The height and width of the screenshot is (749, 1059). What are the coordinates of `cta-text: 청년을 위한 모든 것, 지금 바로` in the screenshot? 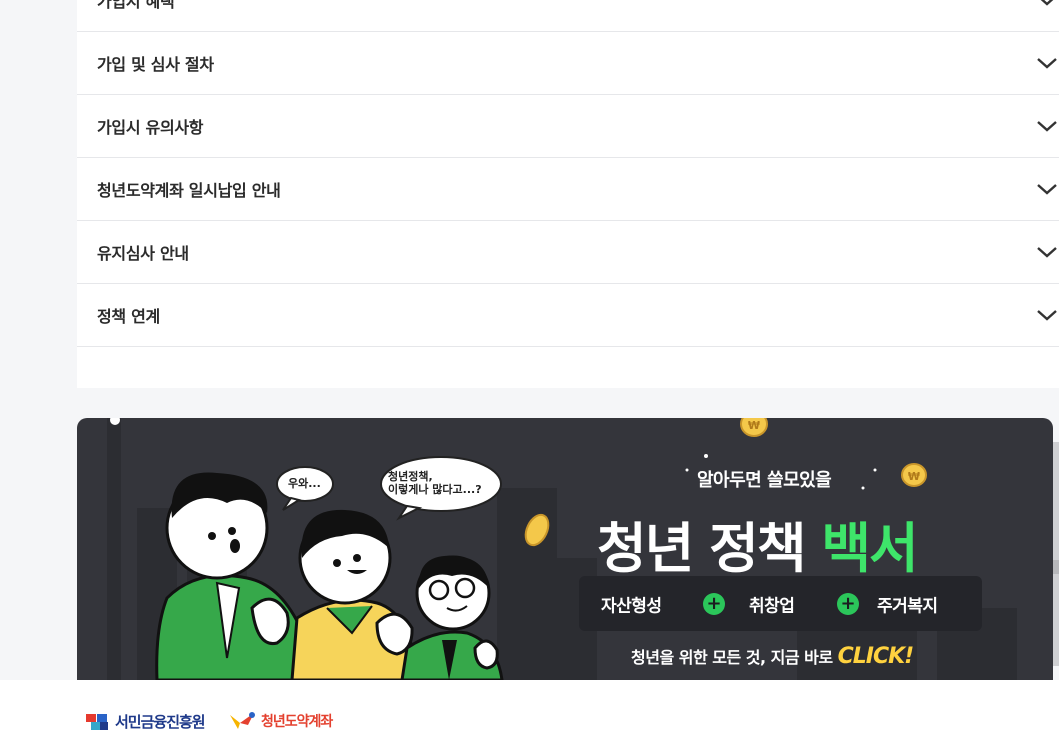 It's located at (734, 657).